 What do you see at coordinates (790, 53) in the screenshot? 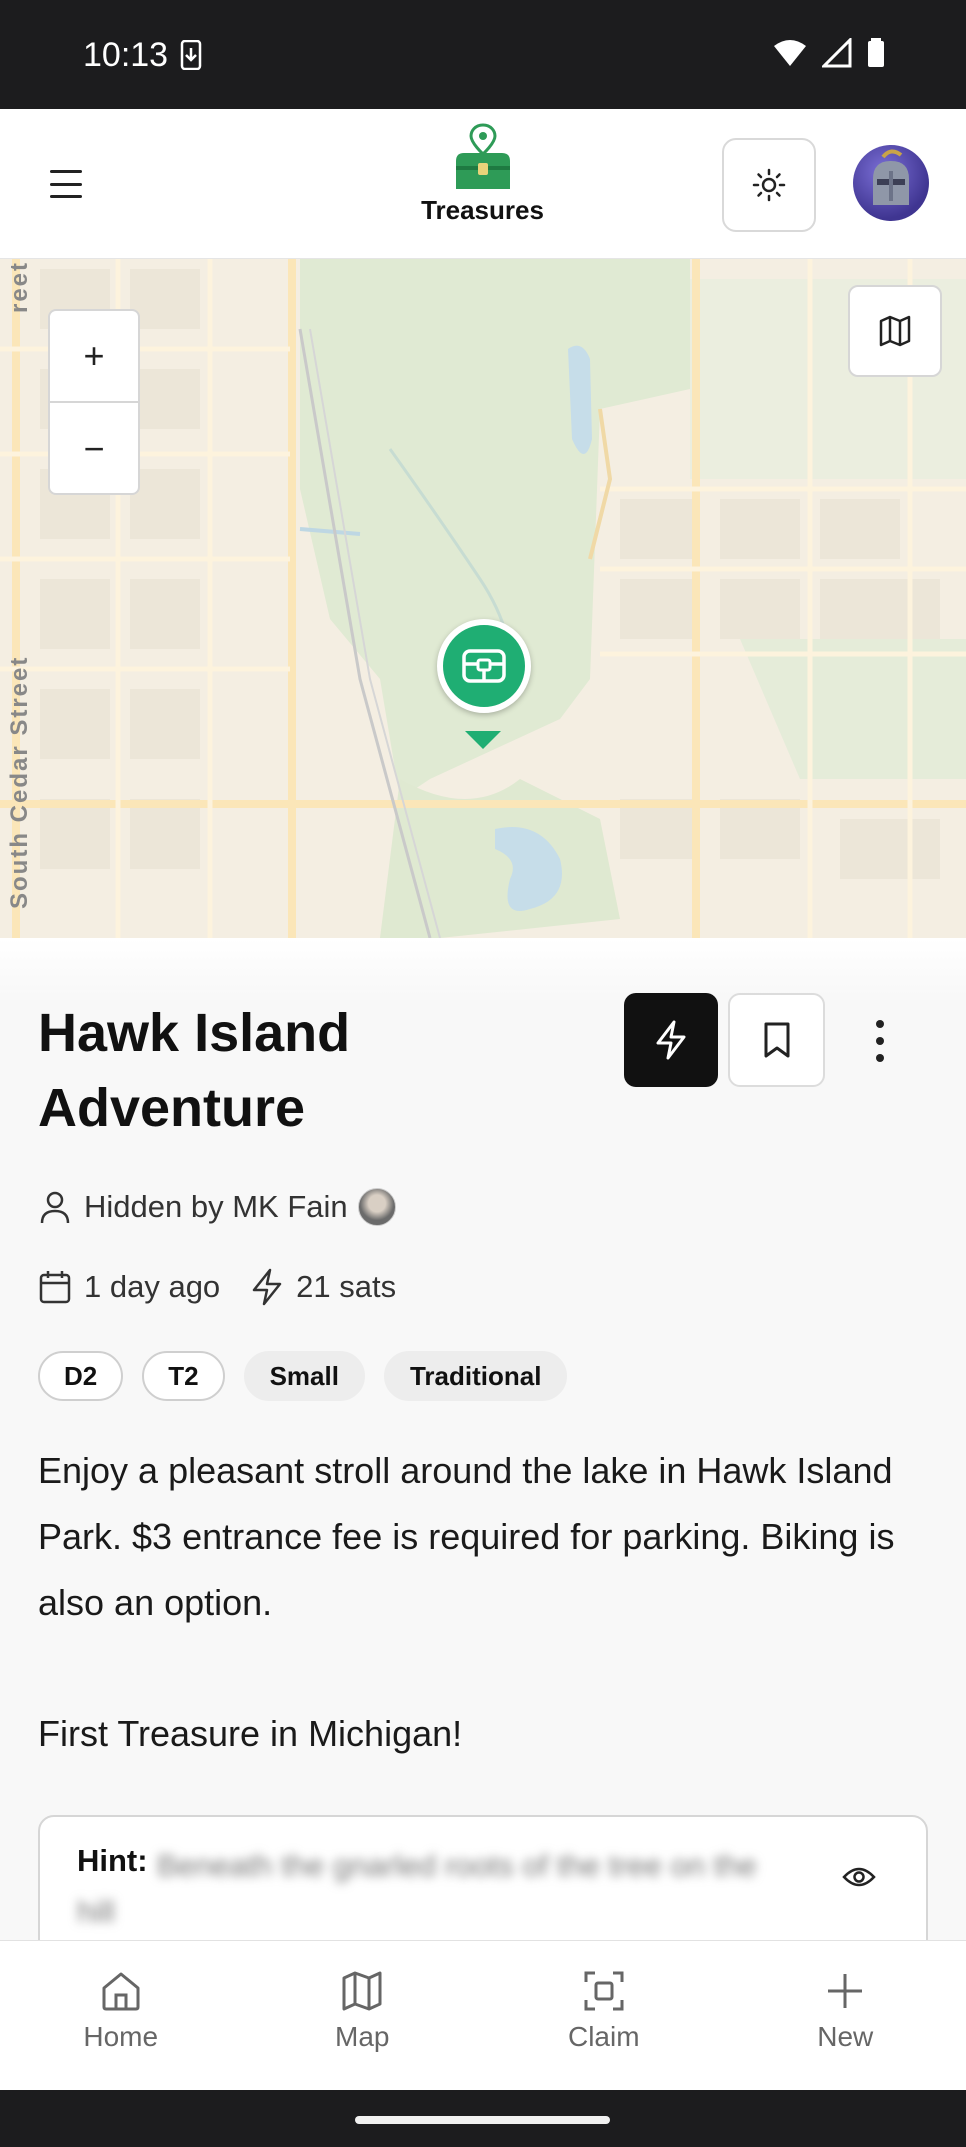
I see `wifi-icon` at bounding box center [790, 53].